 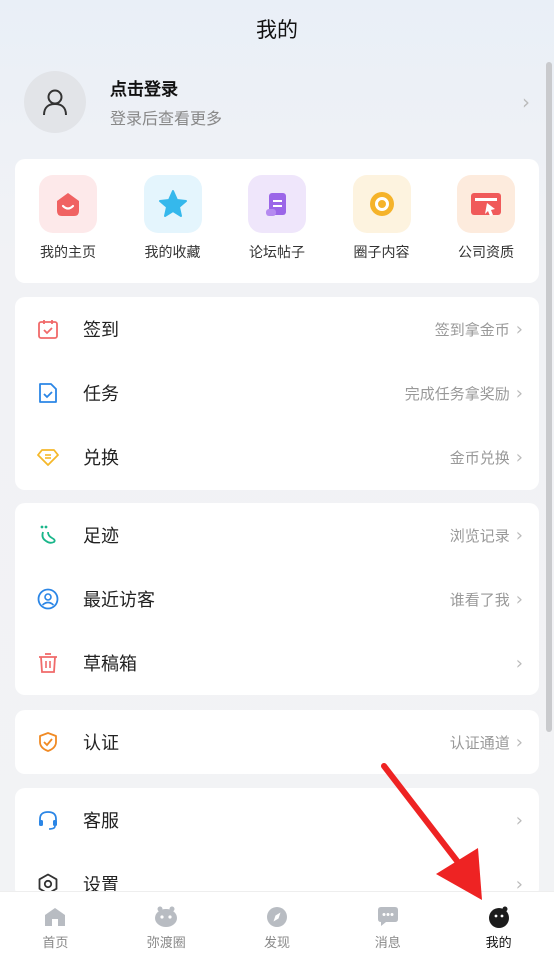 I want to click on page-title: 我的, so click(x=277, y=30).